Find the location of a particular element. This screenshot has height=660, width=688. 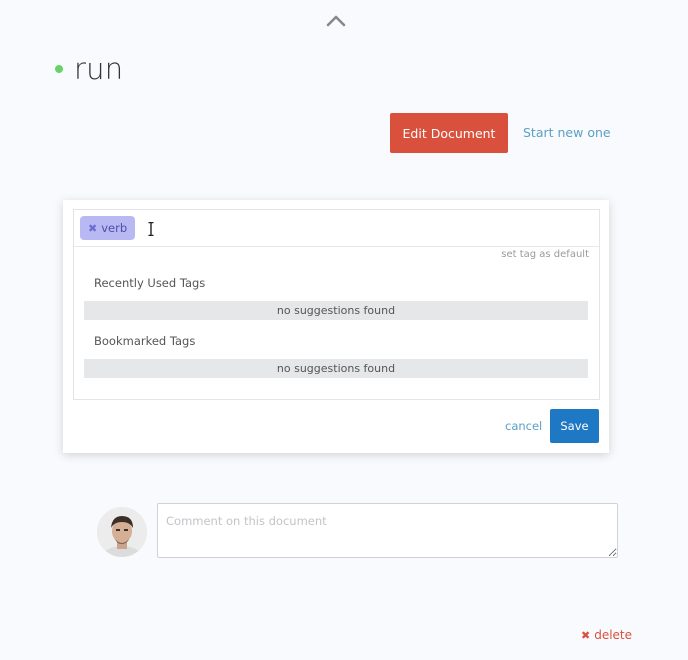

remove-tag-icon: ✖ is located at coordinates (92, 228).